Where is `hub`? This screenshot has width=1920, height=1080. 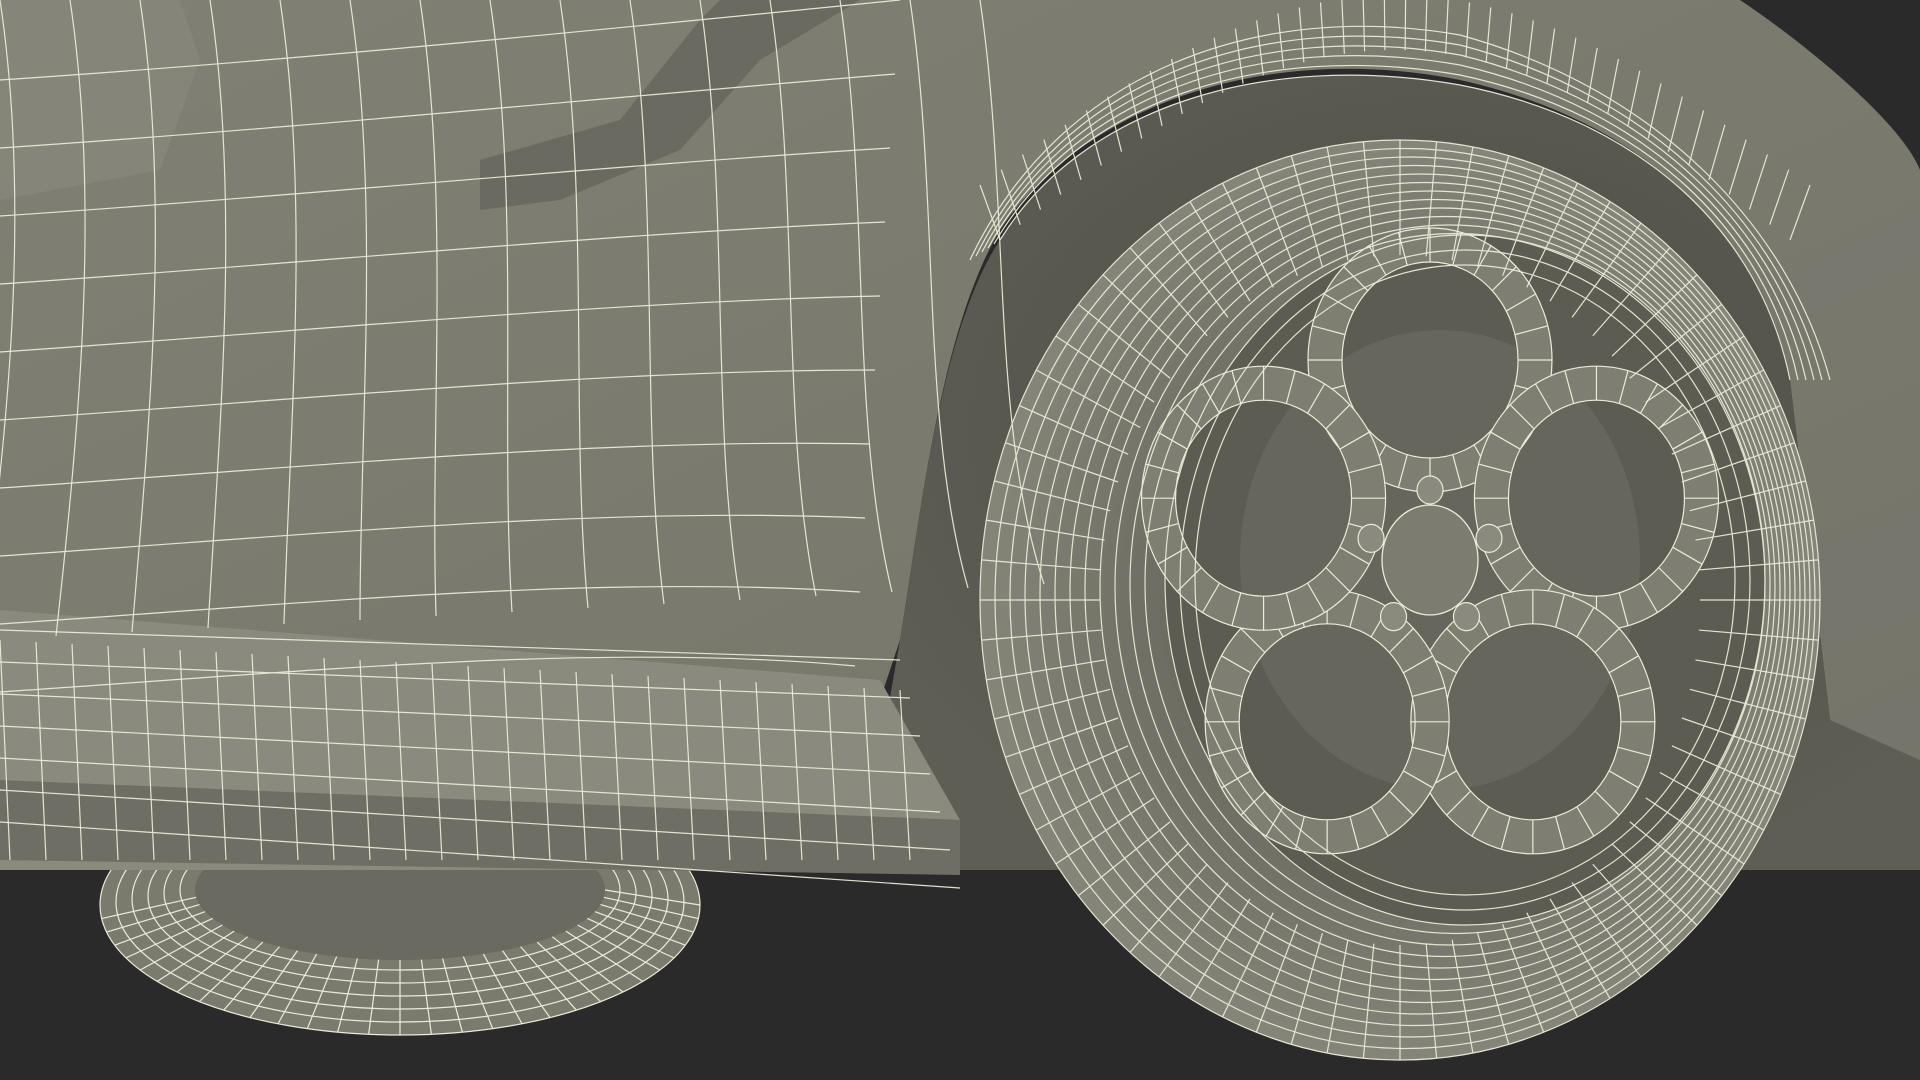
hub is located at coordinates (1430, 560).